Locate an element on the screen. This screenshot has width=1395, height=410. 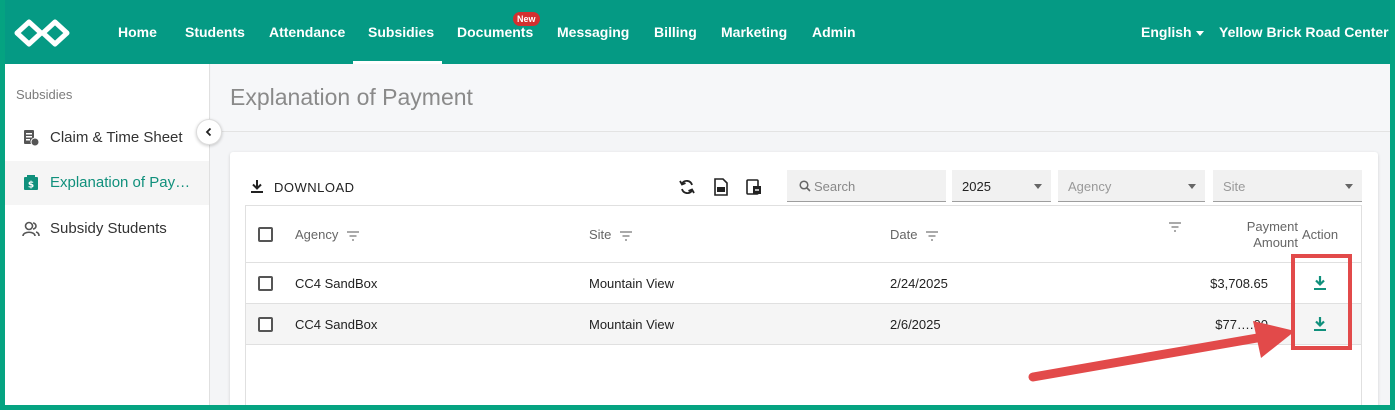
pdf-export-icon is located at coordinates (721, 187).